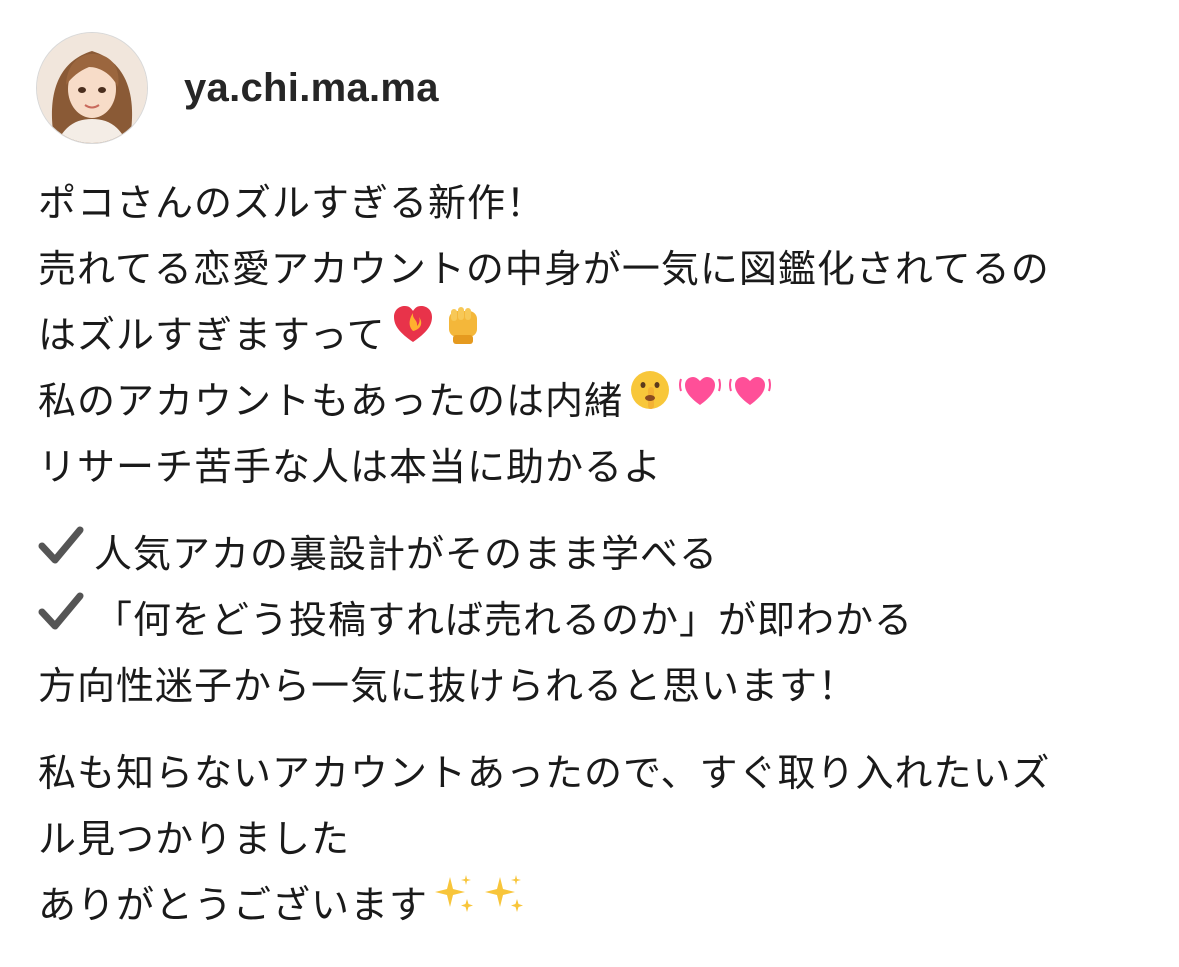  What do you see at coordinates (194, 839) in the screenshot?
I see `post-text: ル見つかりました` at bounding box center [194, 839].